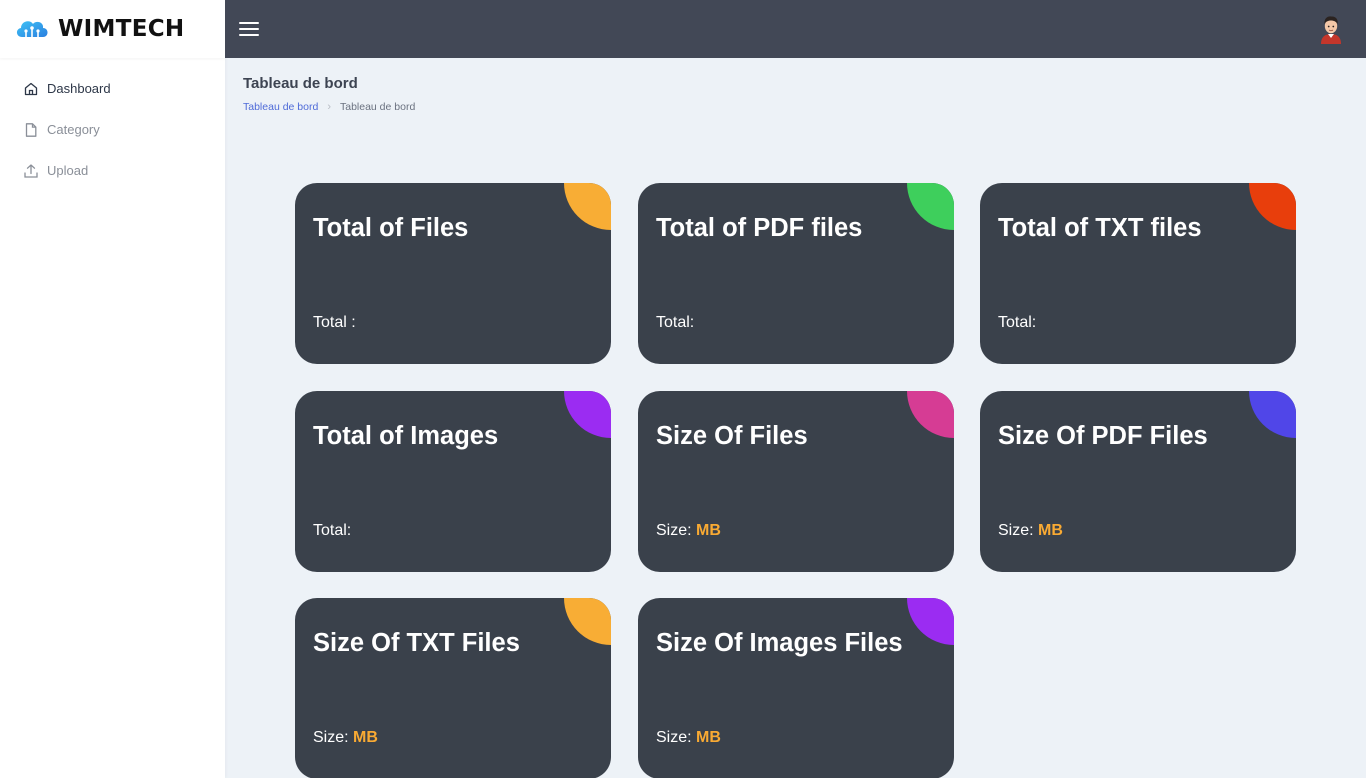 The image size is (1366, 778). Describe the element at coordinates (377, 107) in the screenshot. I see `breadcrumb-current: Tableau de bord` at that location.